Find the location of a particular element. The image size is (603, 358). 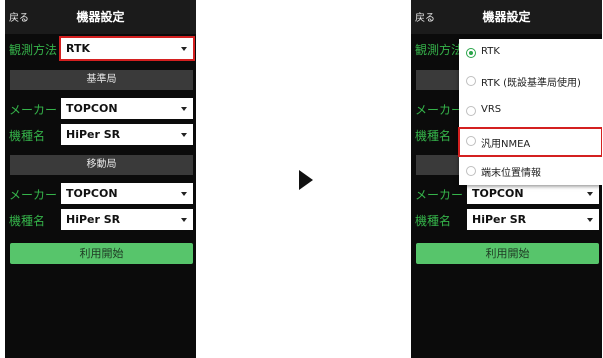

radio-selected-icon is located at coordinates (471, 53).